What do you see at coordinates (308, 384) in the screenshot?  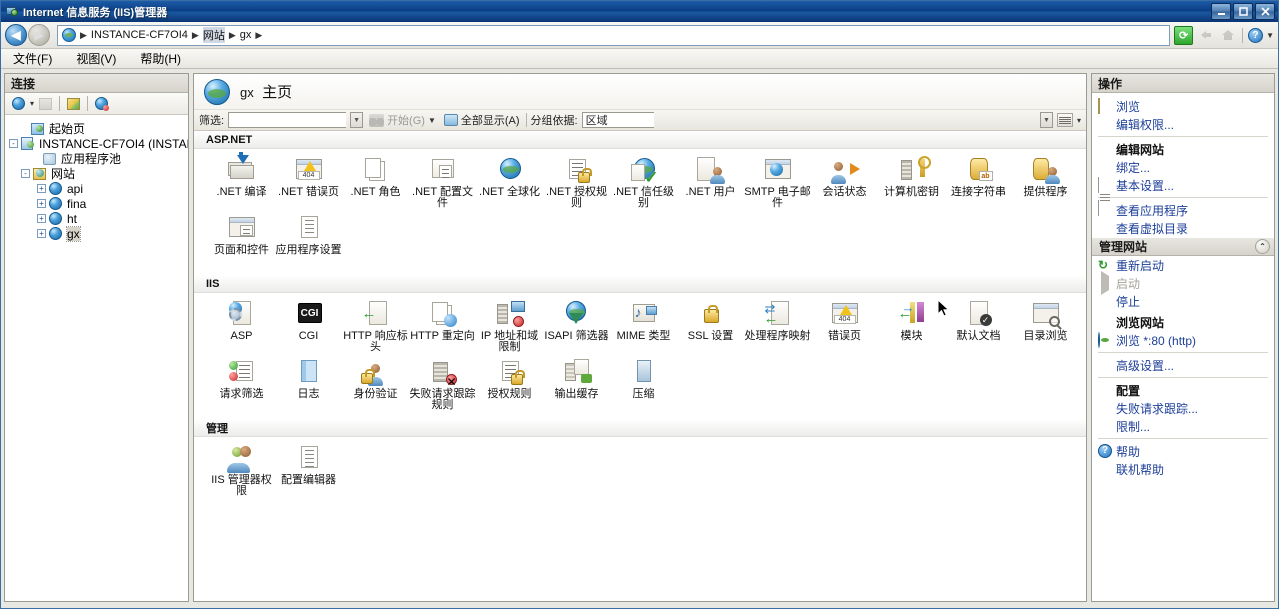 I see `feature-logging: 日志` at bounding box center [308, 384].